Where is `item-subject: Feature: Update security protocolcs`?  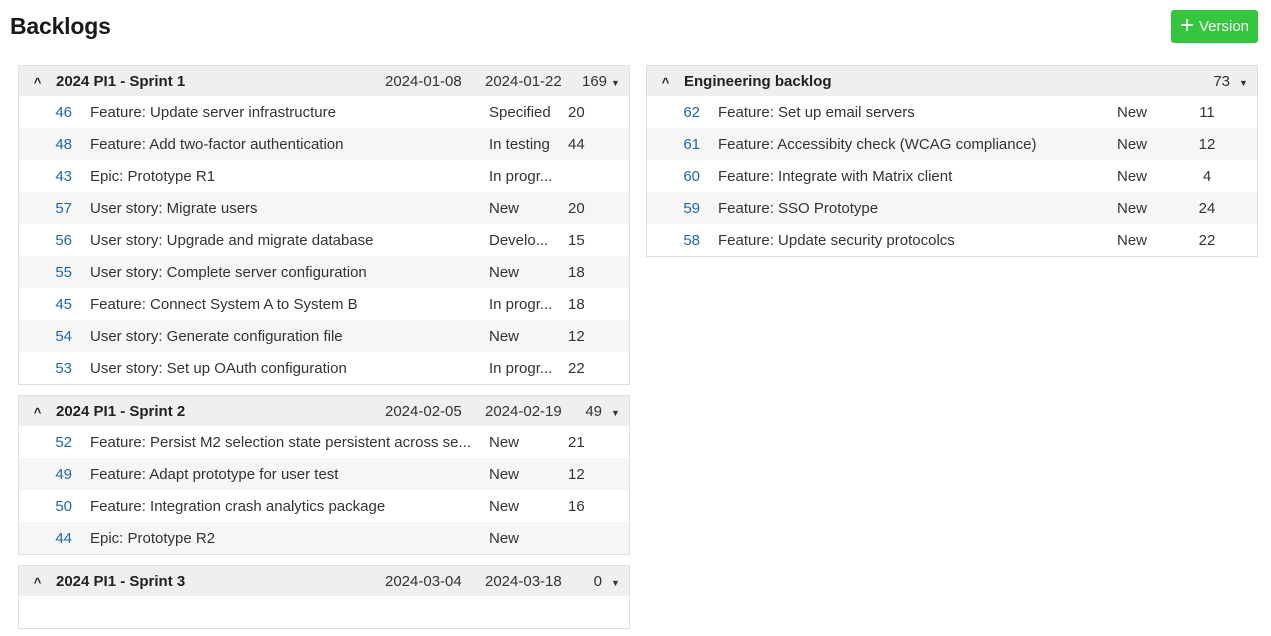 item-subject: Feature: Update security protocolcs is located at coordinates (917, 240).